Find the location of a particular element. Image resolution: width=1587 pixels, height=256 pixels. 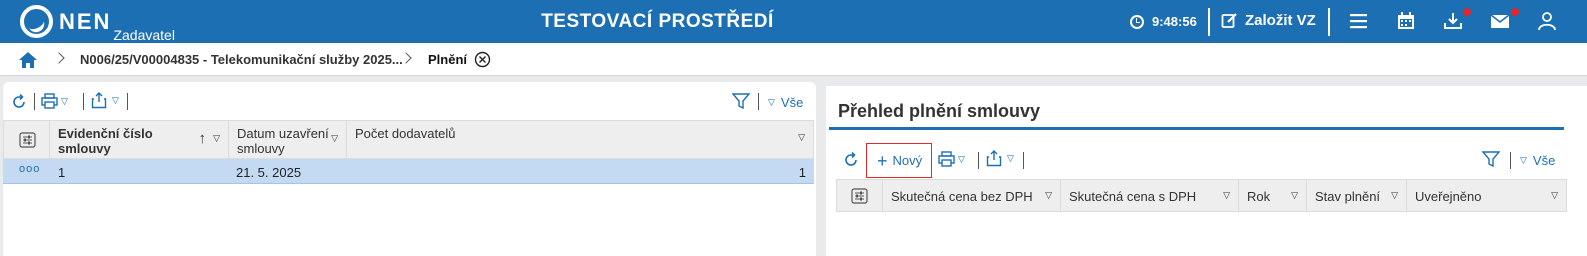

column-label: Skutečná cena s DPH is located at coordinates (1133, 196).